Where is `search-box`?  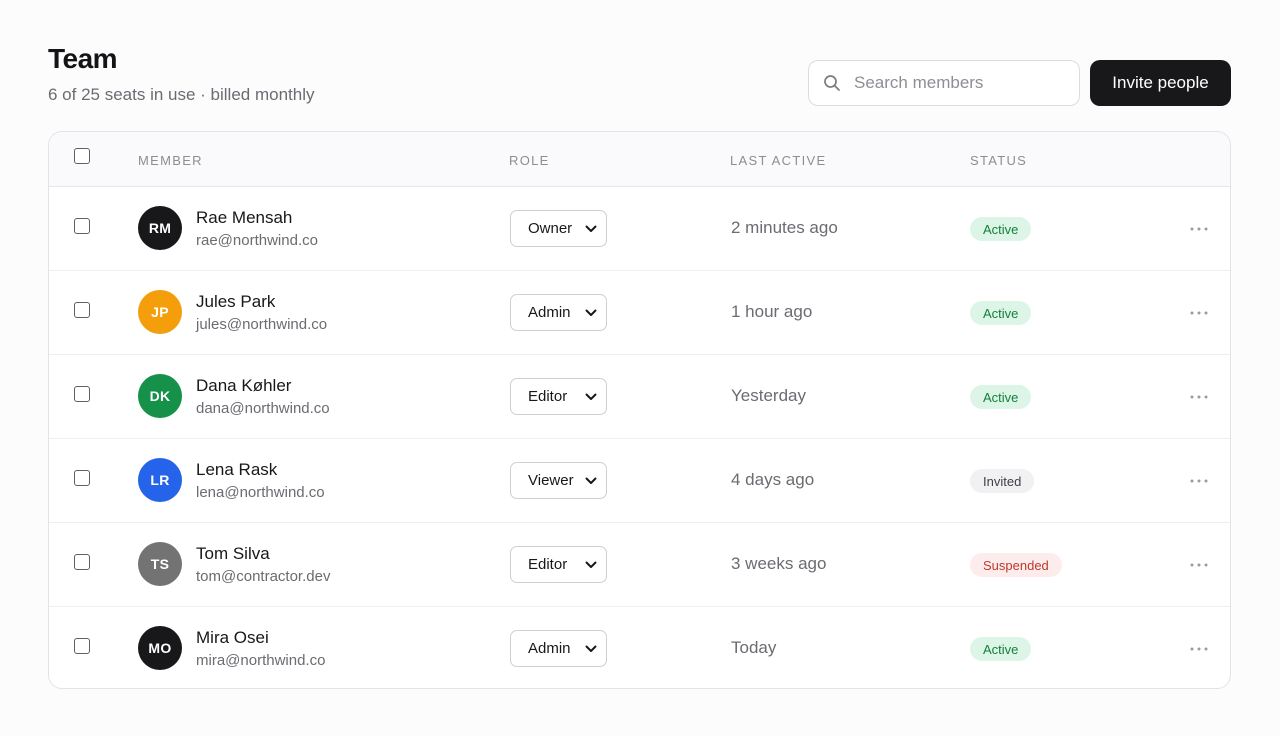
search-box is located at coordinates (944, 83).